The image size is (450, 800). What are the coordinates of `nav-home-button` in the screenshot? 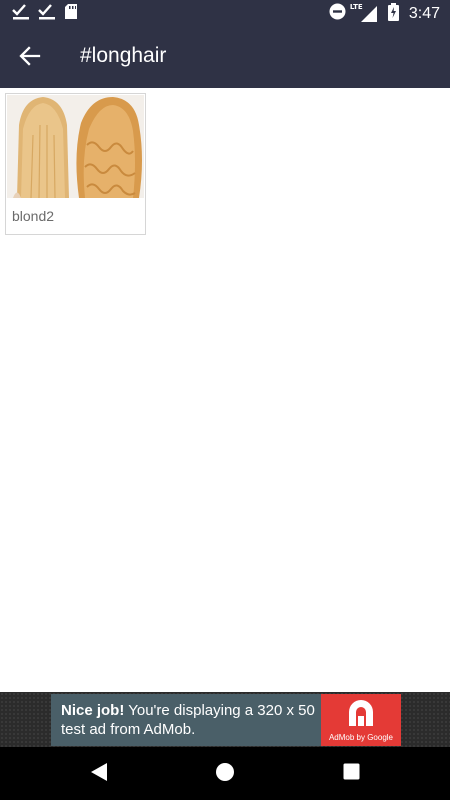 It's located at (225, 774).